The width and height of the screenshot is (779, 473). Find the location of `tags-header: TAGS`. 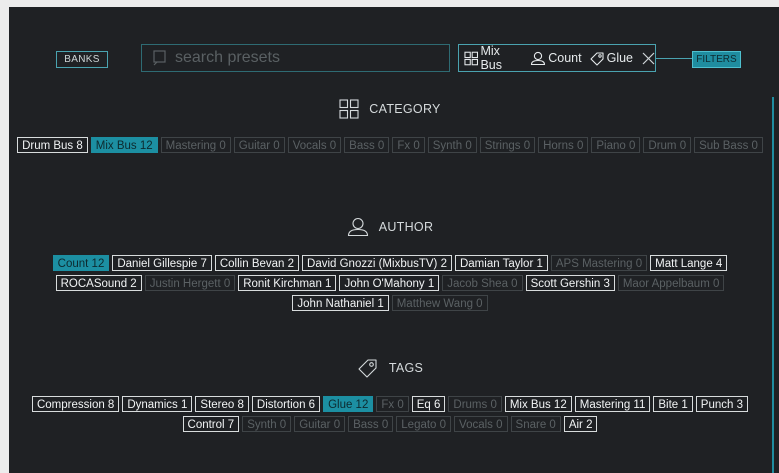

tags-header: TAGS is located at coordinates (390, 368).